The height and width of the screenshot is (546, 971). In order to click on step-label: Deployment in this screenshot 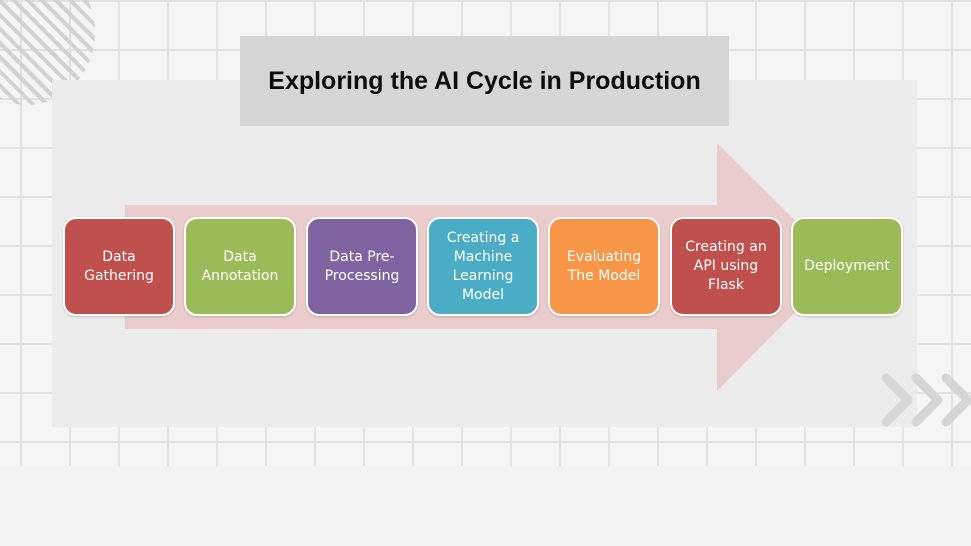, I will do `click(847, 266)`.